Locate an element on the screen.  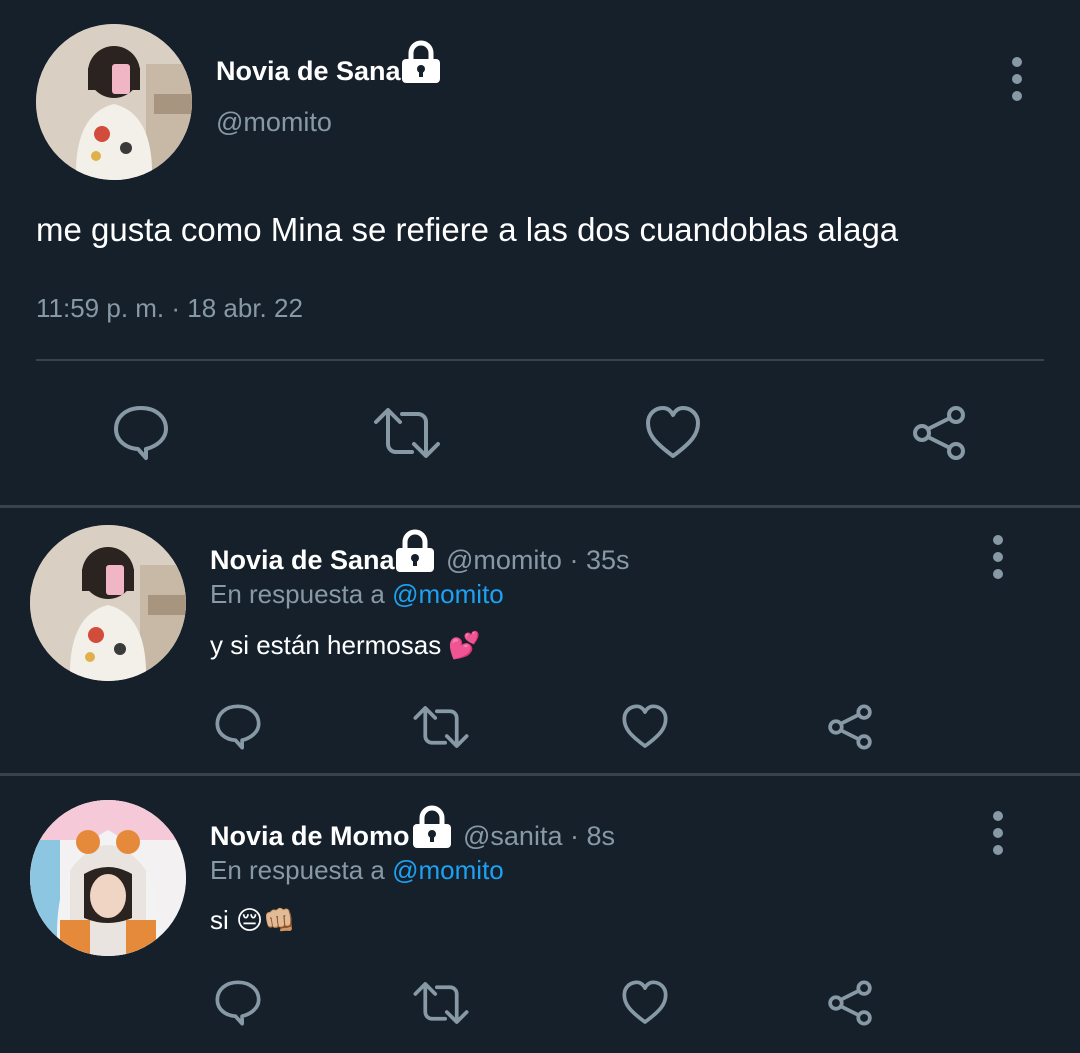
handle-with-age: @sanita · 8s is located at coordinates (539, 836).